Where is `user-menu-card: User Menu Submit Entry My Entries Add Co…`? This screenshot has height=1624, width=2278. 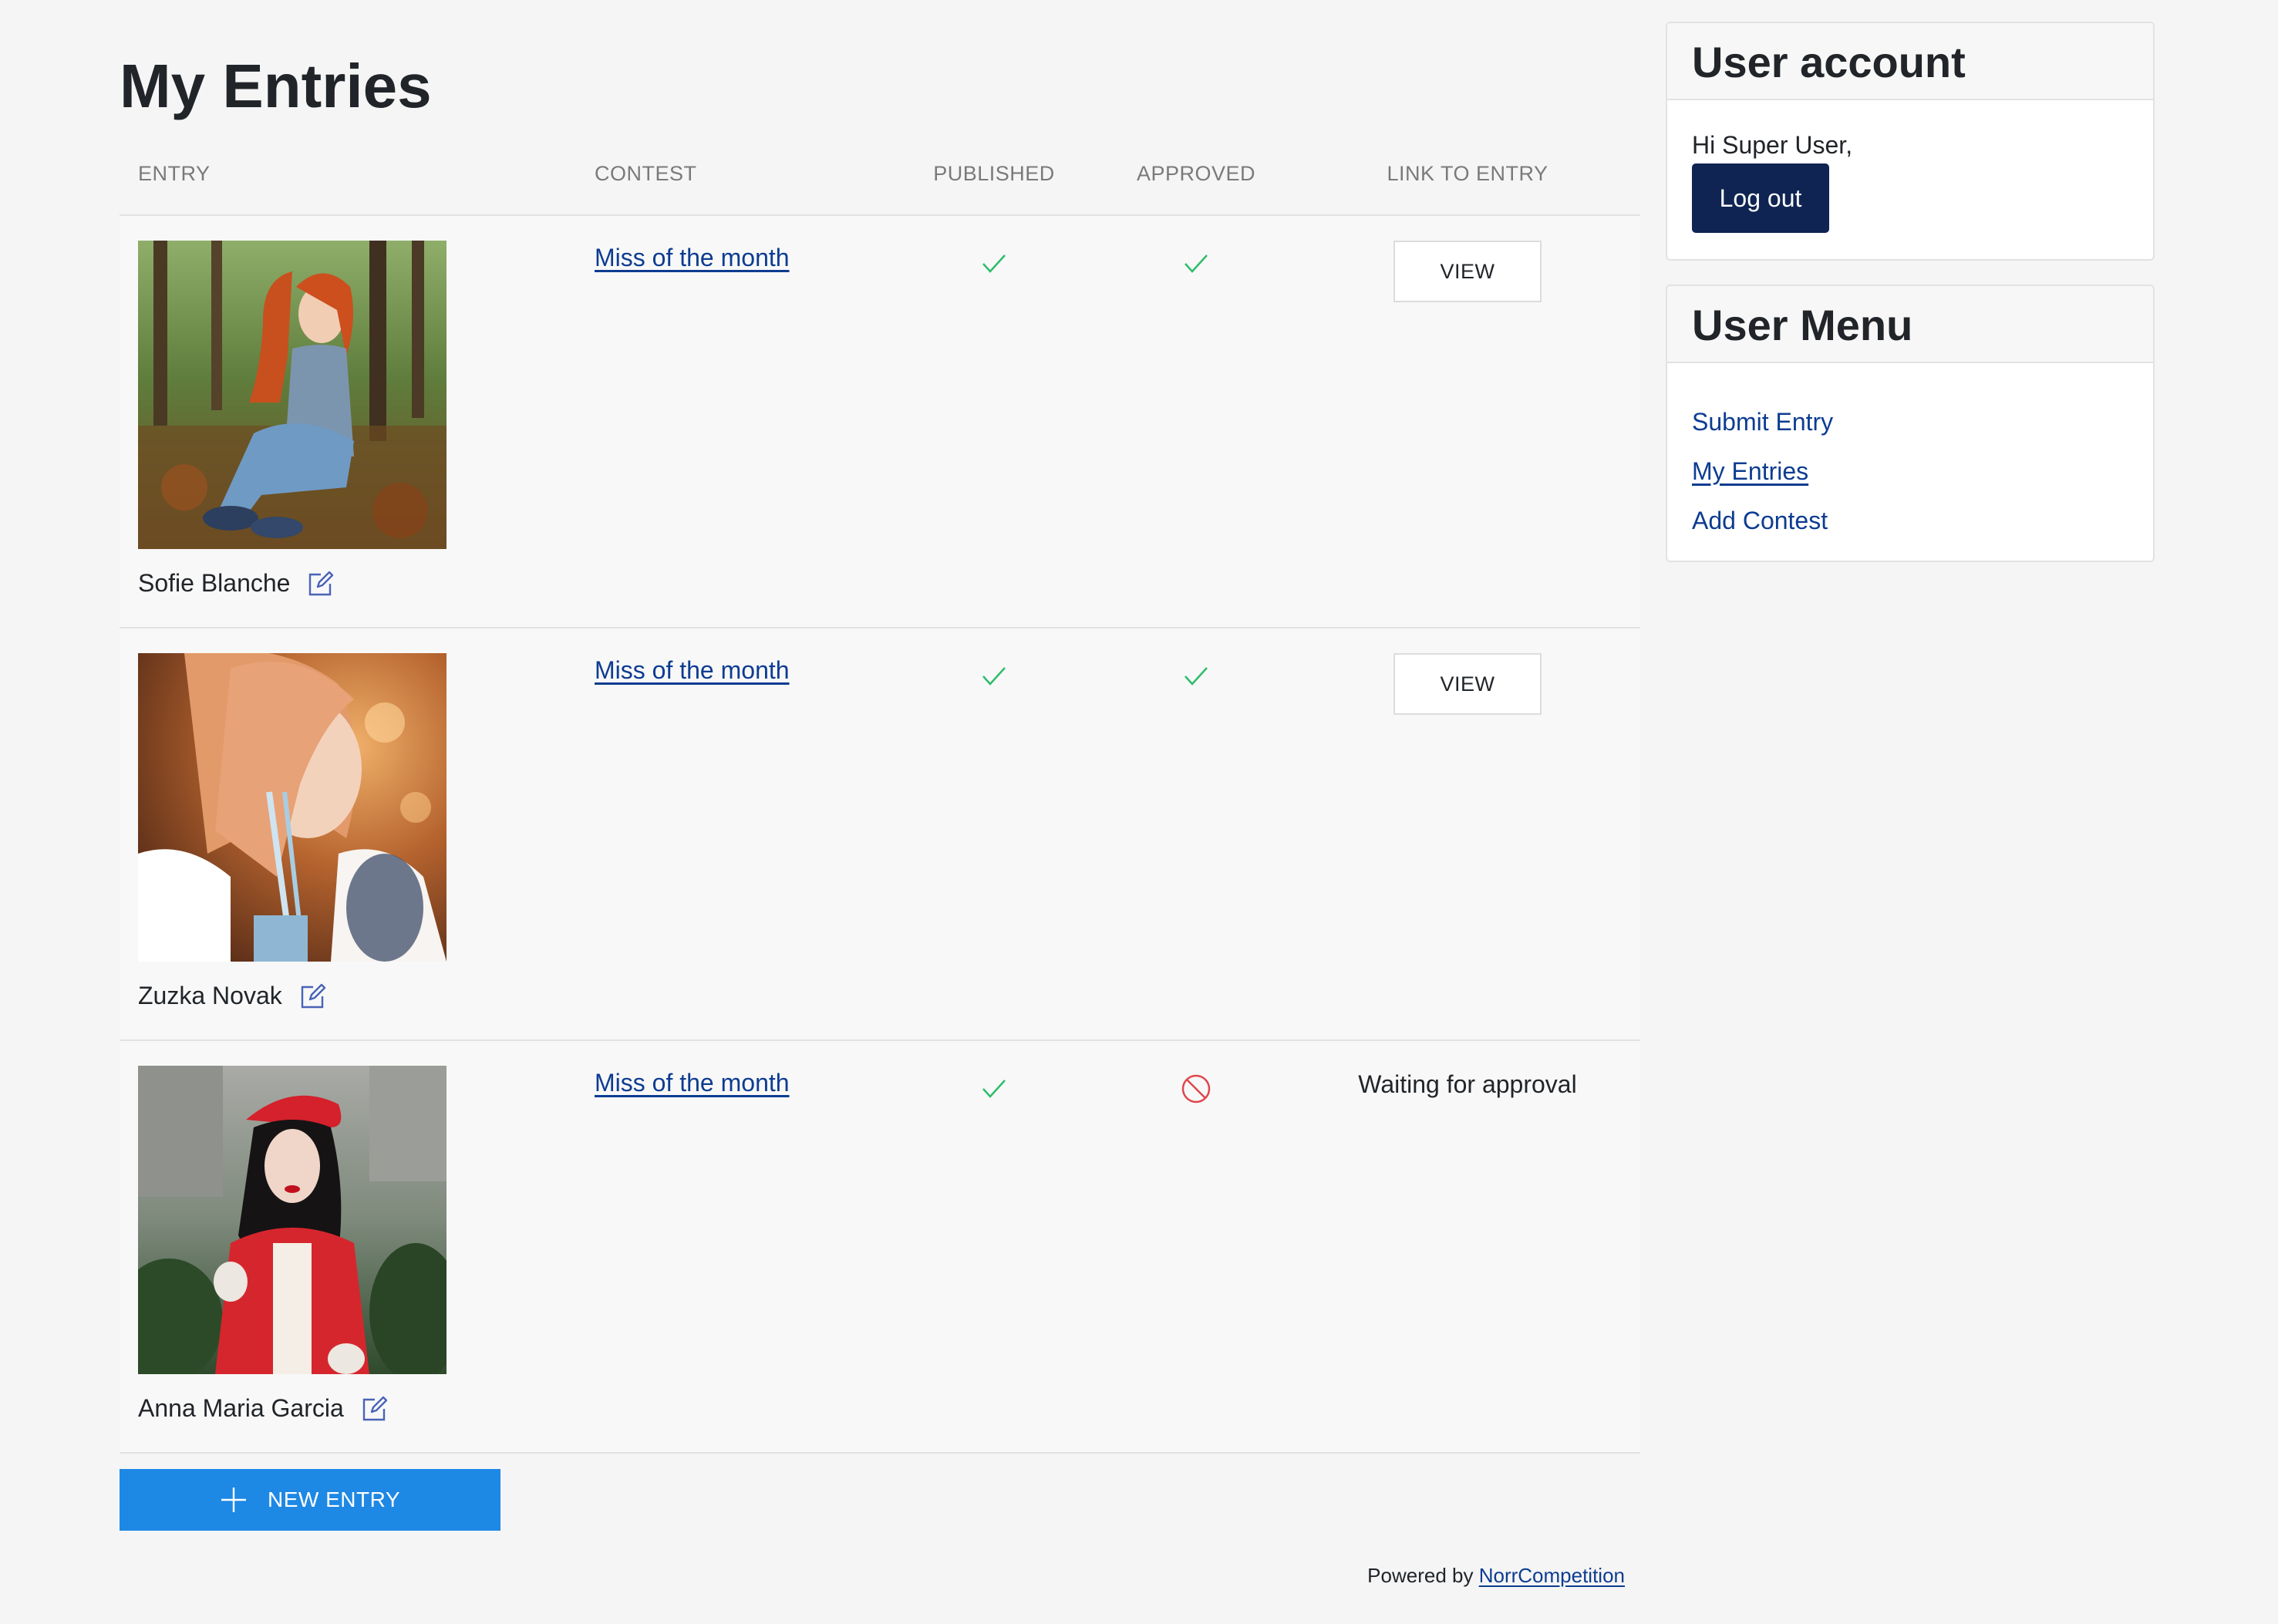 user-menu-card: User Menu Submit Entry My Entries Add Co… is located at coordinates (1911, 423).